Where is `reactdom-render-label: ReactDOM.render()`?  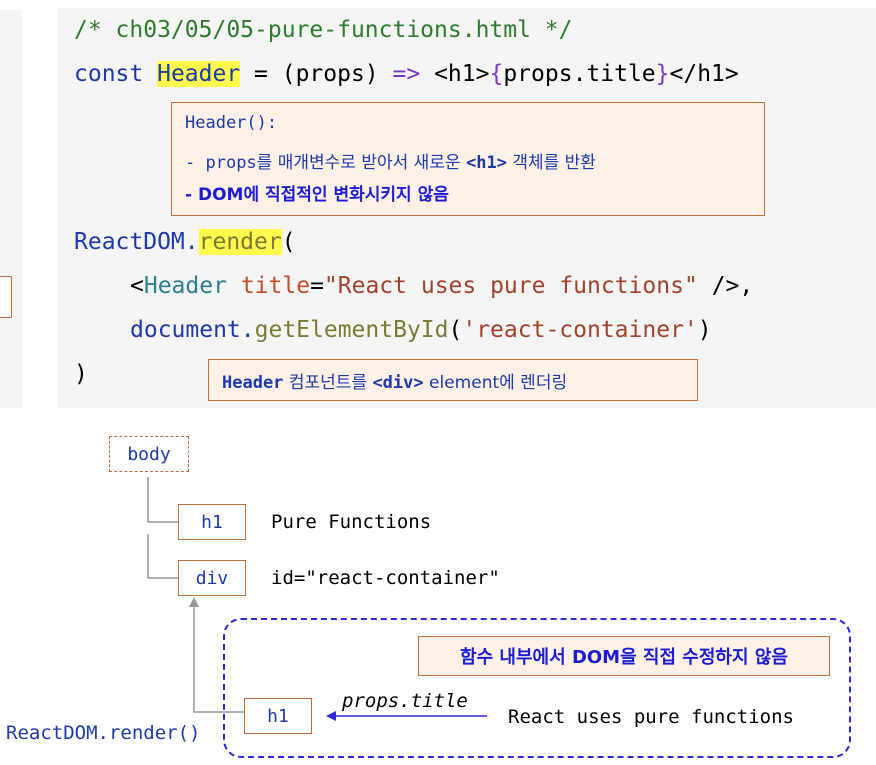
reactdom-render-label: ReactDOM.render() is located at coordinates (103, 733).